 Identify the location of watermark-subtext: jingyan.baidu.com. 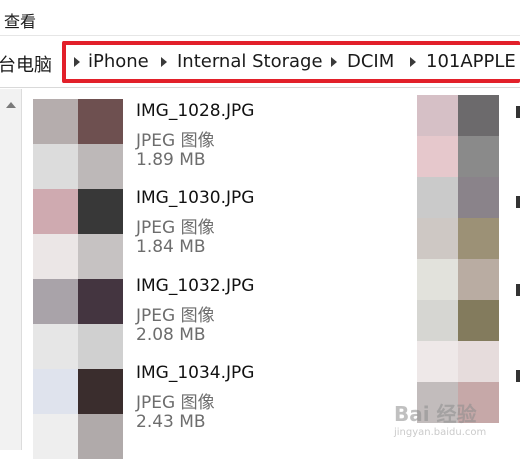
(440, 432).